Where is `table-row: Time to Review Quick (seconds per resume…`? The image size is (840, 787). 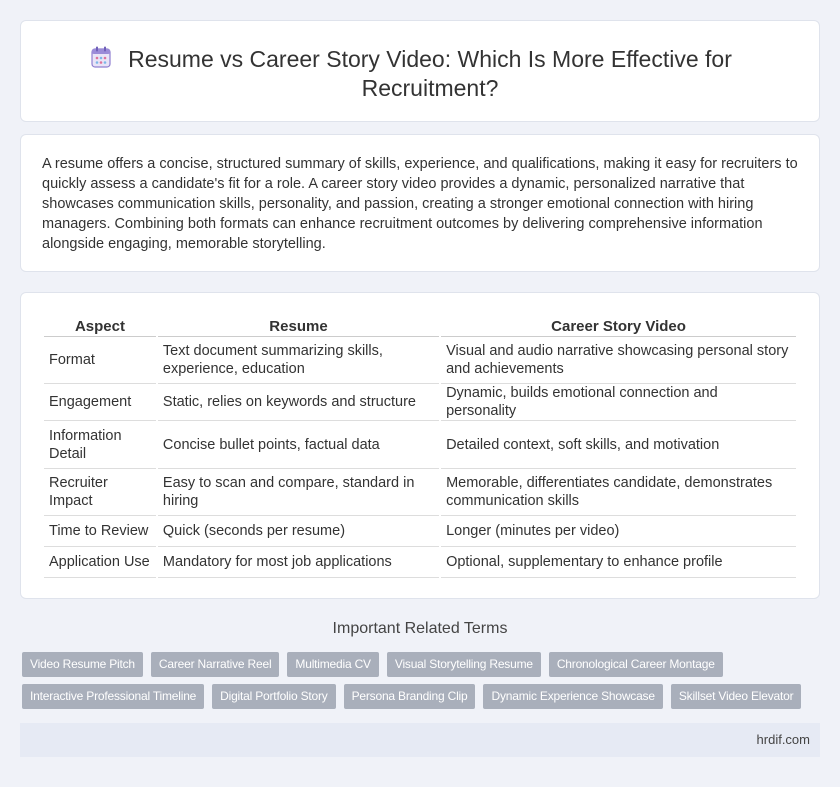 table-row: Time to Review Quick (seconds per resume… is located at coordinates (420, 531).